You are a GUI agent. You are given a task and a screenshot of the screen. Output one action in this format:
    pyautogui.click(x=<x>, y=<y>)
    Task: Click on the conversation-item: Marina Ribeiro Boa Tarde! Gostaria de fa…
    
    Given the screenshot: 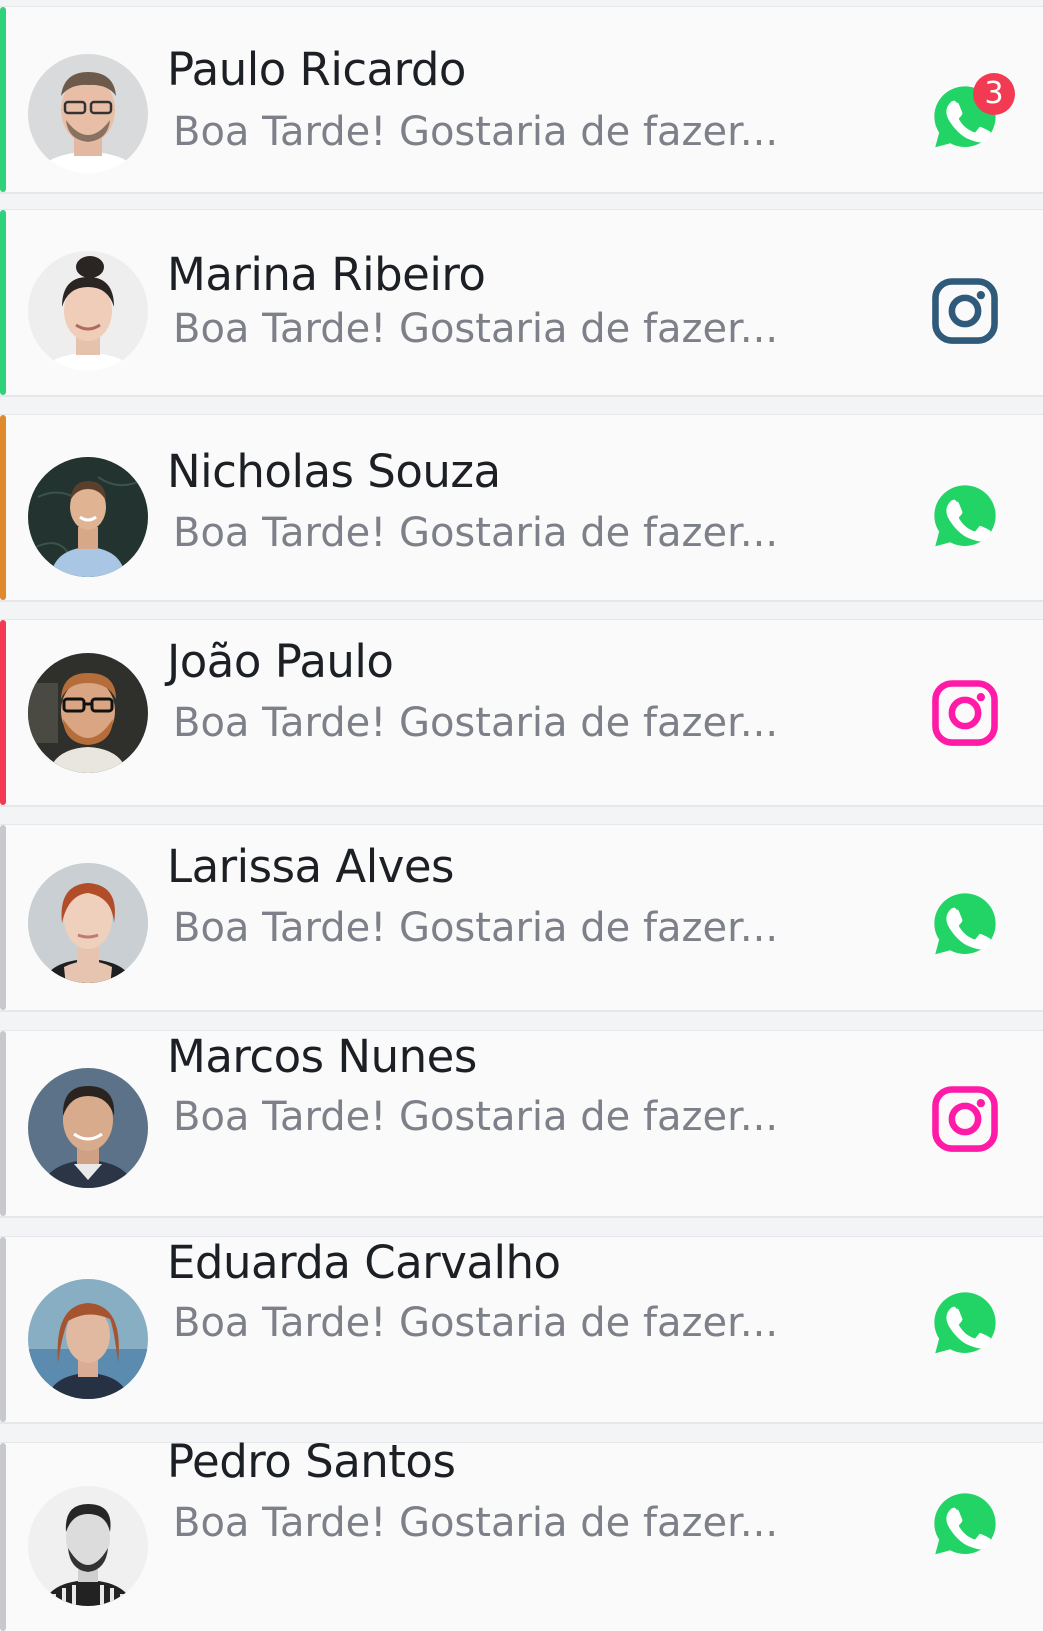 What is the action you would take?
    pyautogui.click(x=521, y=303)
    